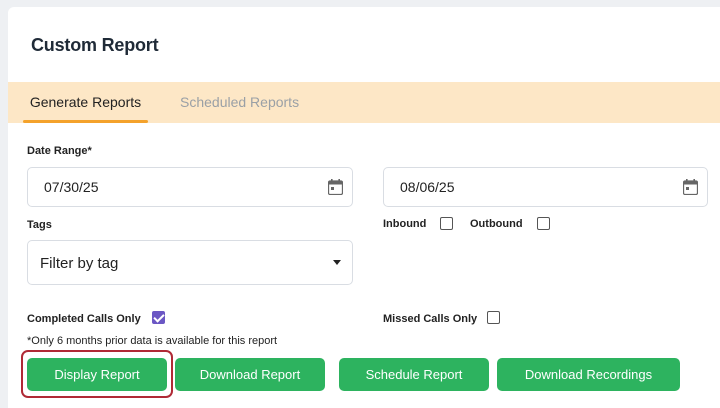  I want to click on outbound-checkbox, so click(543, 223).